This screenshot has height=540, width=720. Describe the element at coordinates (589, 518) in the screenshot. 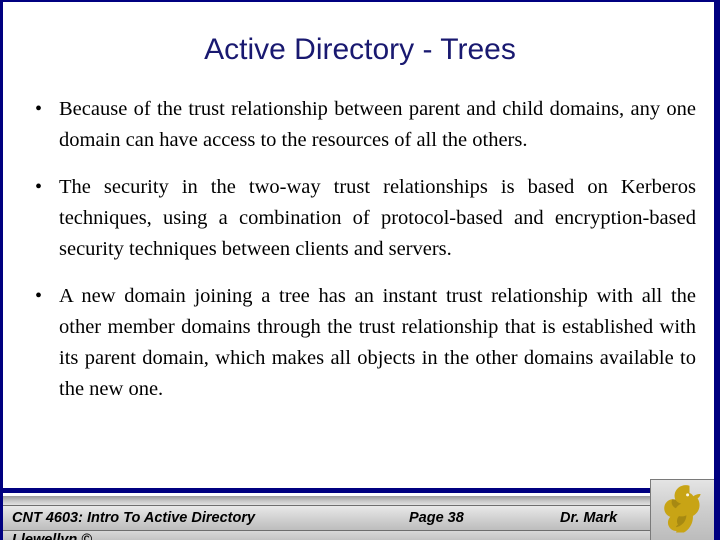

I see `footer-author-label: Dr. Mark` at that location.